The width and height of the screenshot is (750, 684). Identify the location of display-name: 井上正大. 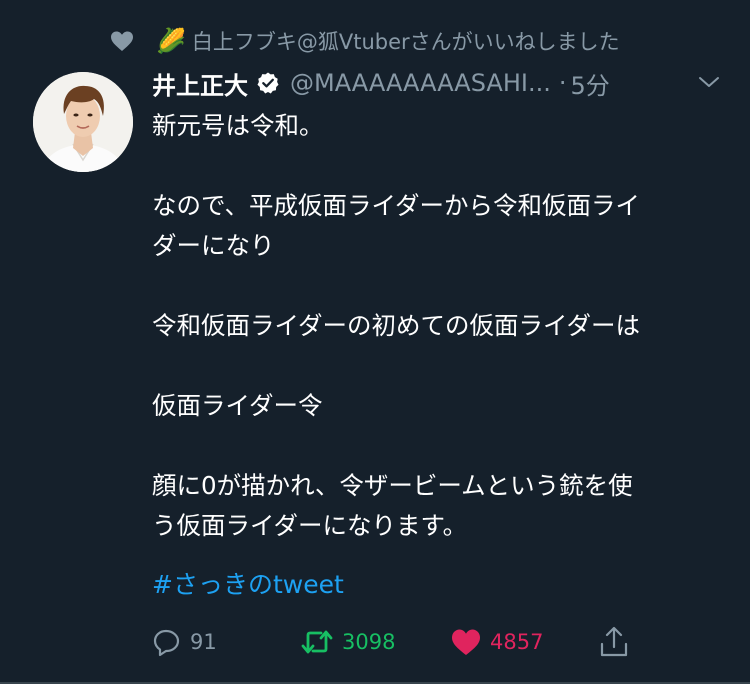
(200, 83).